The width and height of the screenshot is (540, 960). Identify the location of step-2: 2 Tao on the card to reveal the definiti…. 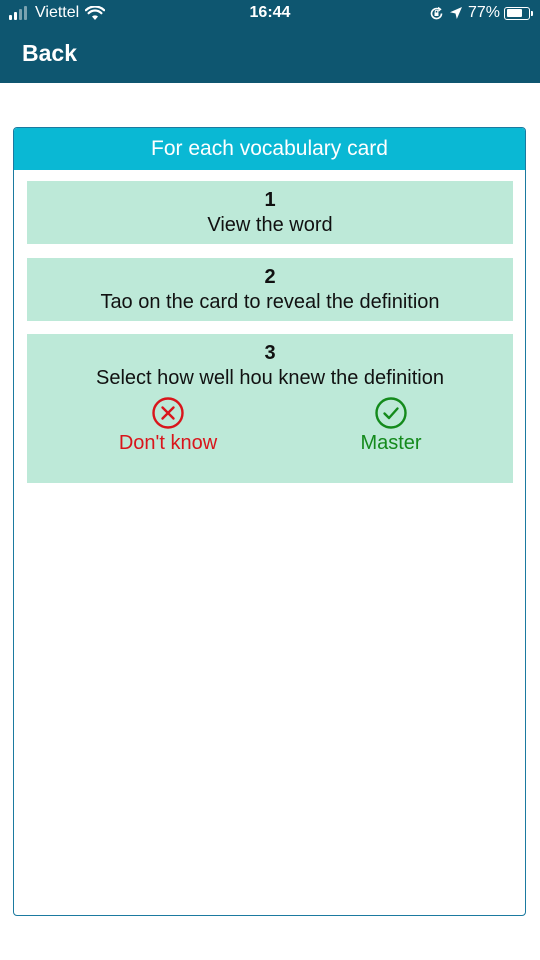
(270, 289).